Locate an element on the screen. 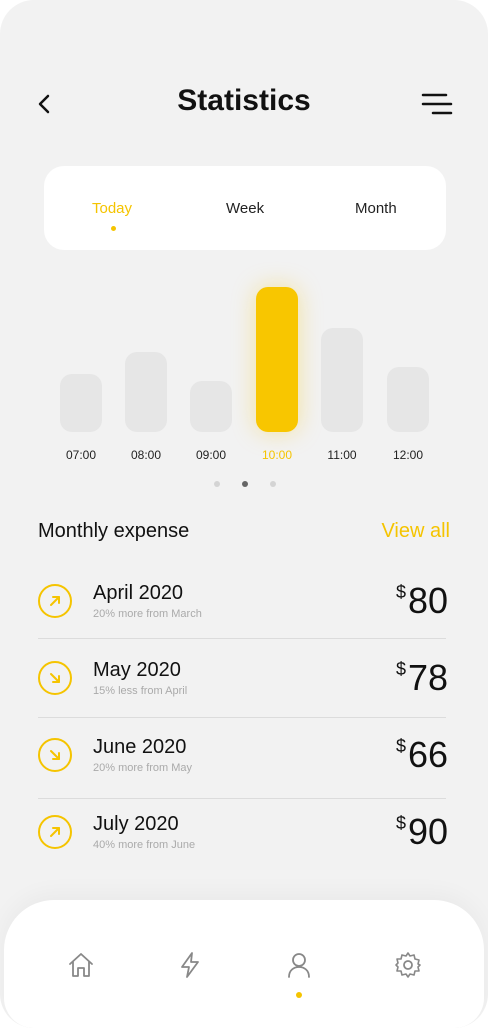 The image size is (488, 1028). expense-comparison: 20% more from May is located at coordinates (143, 768).